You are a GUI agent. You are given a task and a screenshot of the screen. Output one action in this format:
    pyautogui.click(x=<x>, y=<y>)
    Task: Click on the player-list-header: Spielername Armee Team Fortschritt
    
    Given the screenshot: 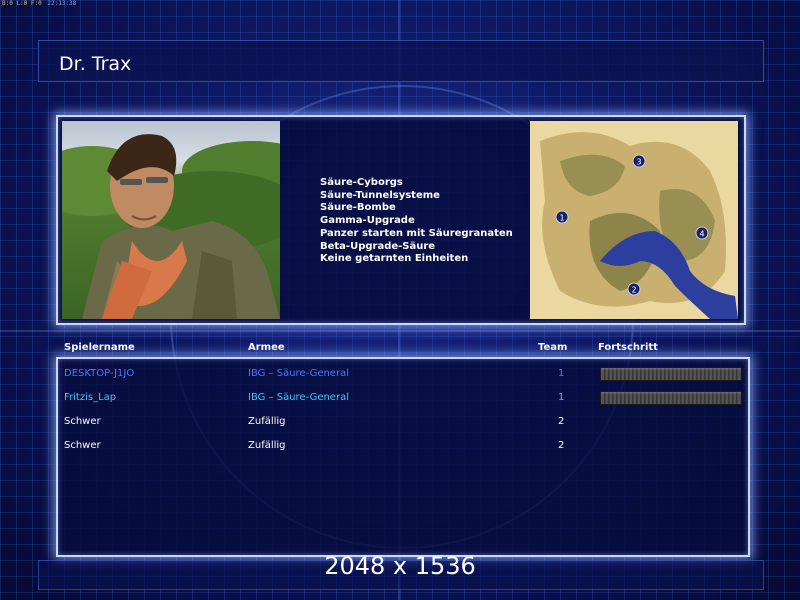 What is the action you would take?
    pyautogui.click(x=400, y=346)
    